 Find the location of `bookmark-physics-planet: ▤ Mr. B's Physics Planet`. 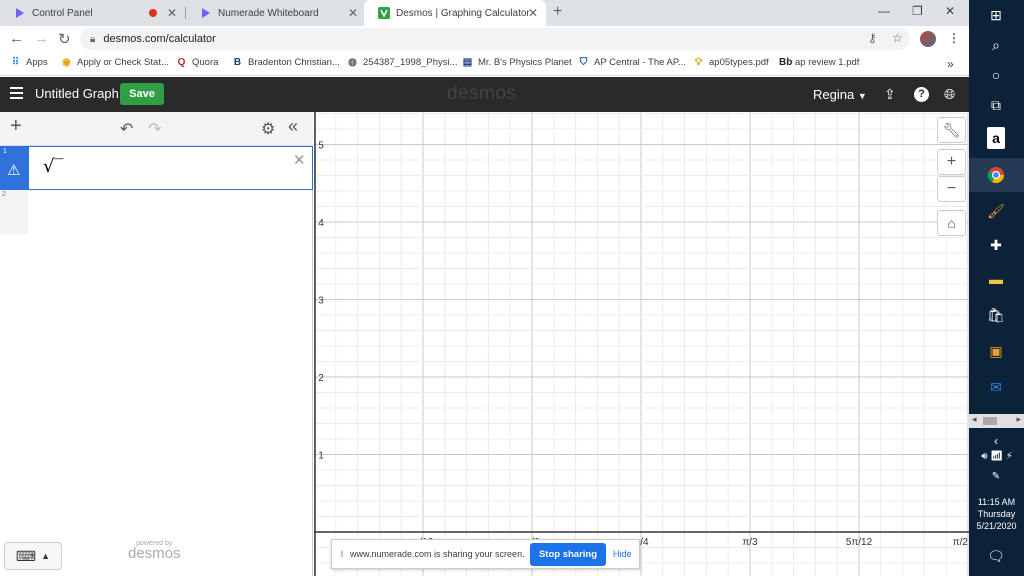

bookmark-physics-planet: ▤ Mr. B's Physics Planet is located at coordinates (517, 62).